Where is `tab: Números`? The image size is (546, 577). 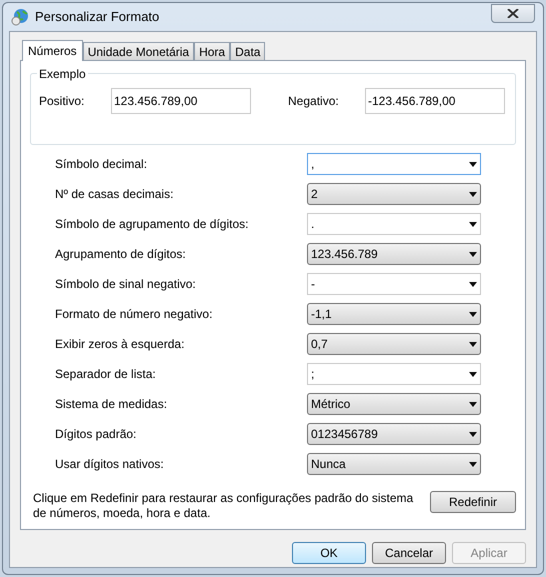
tab: Números is located at coordinates (52, 50).